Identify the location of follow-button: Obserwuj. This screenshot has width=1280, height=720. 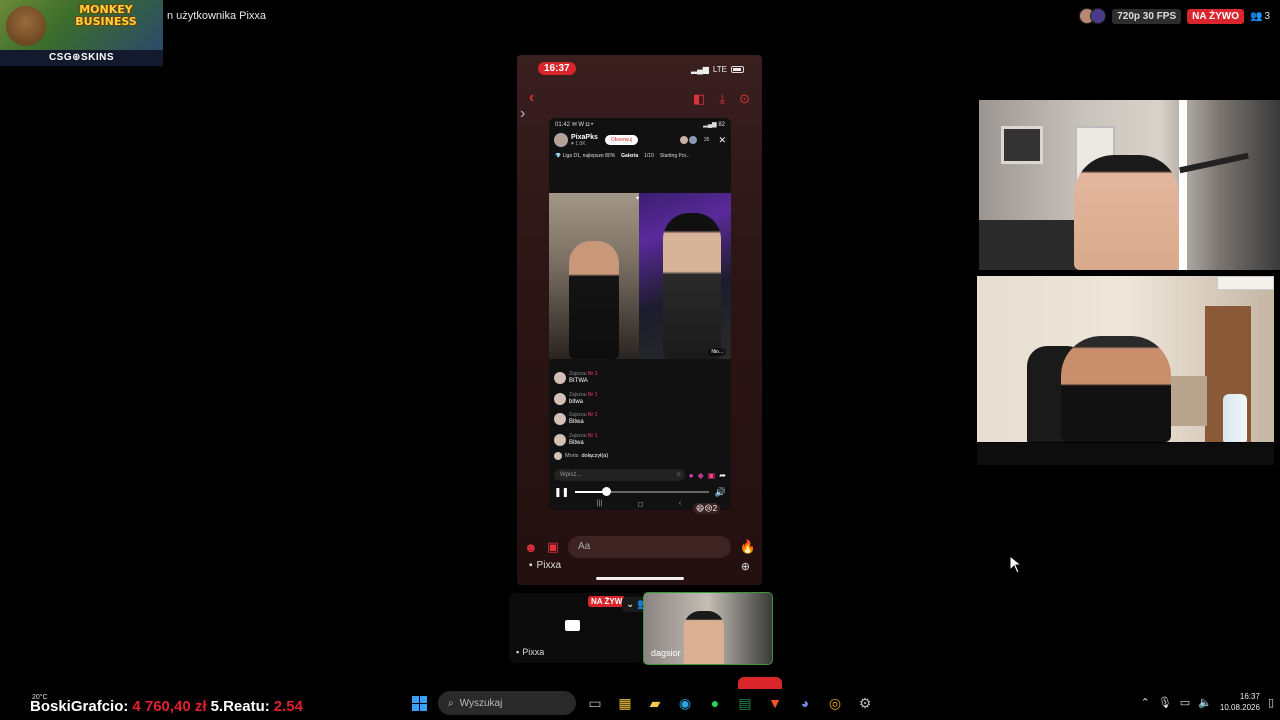
(621, 140).